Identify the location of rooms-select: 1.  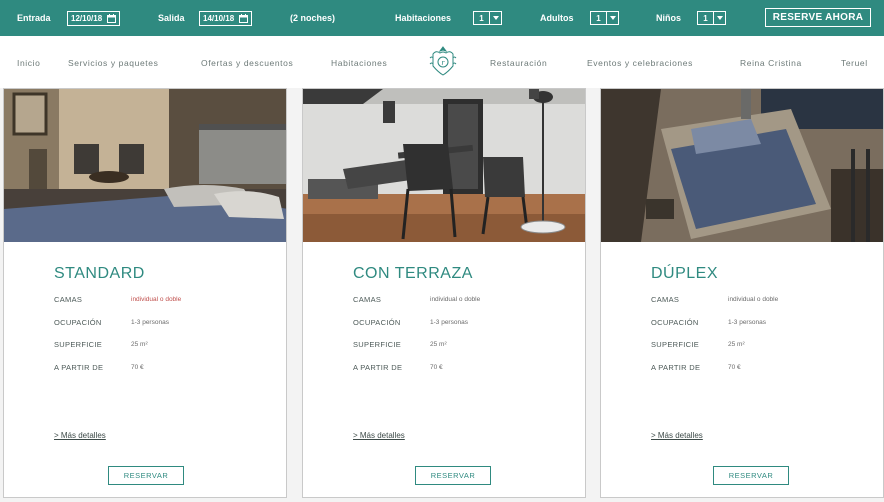
(487, 18).